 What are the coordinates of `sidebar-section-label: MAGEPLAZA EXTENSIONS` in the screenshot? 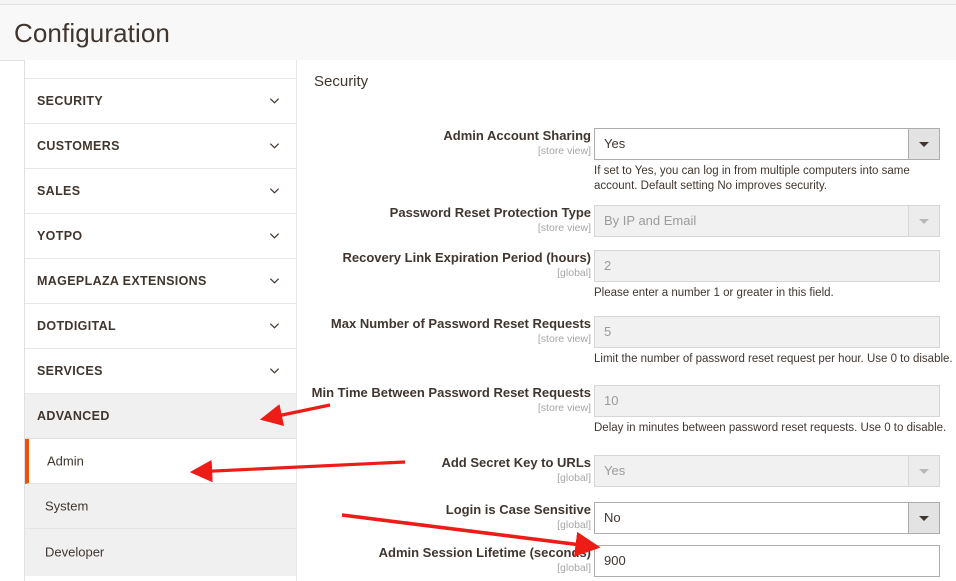 It's located at (122, 281).